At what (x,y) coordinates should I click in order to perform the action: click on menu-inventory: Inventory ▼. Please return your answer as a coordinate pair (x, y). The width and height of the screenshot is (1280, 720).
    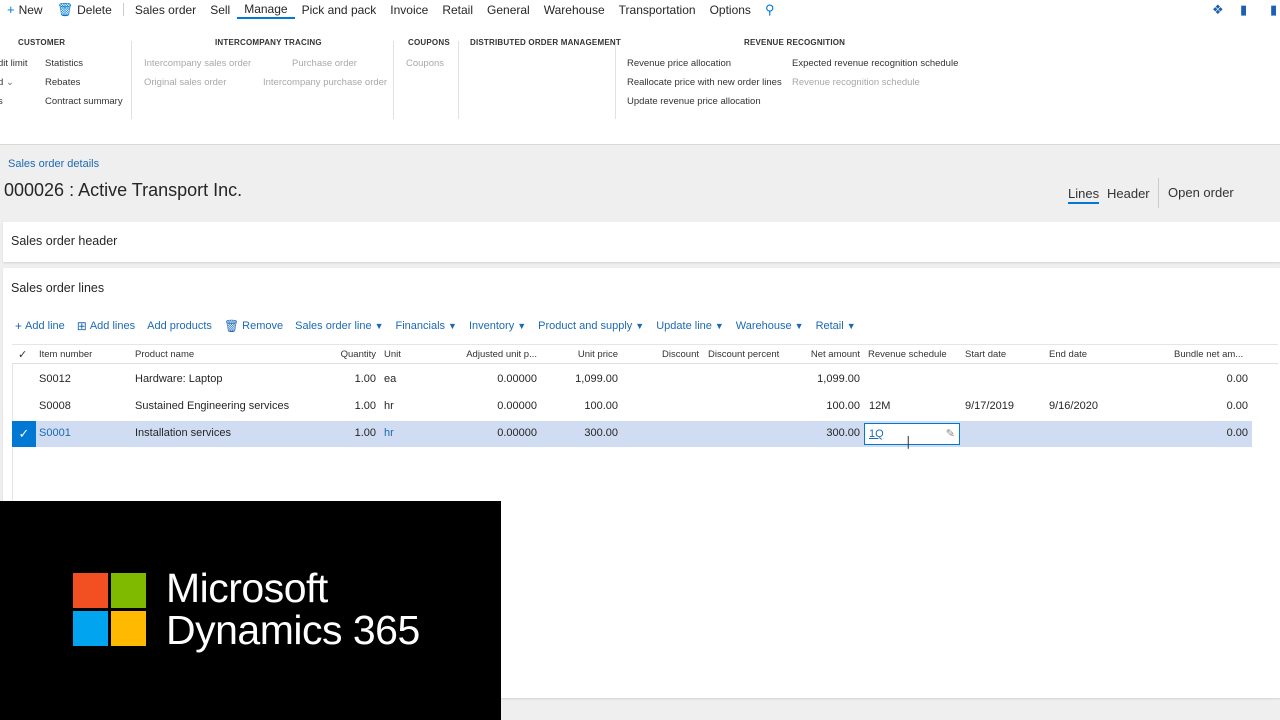
    Looking at the image, I should click on (497, 326).